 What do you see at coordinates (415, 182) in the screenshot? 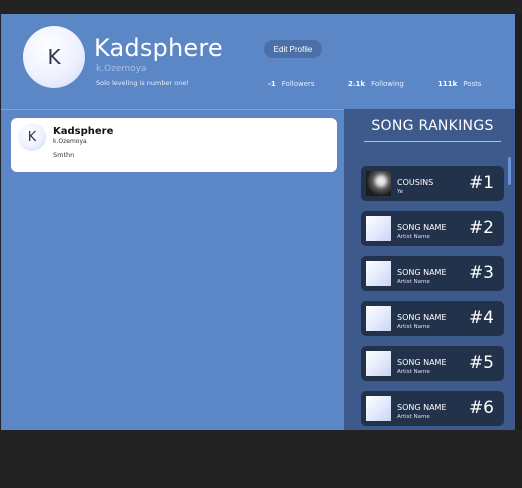
I see `song-name: COUSINS` at bounding box center [415, 182].